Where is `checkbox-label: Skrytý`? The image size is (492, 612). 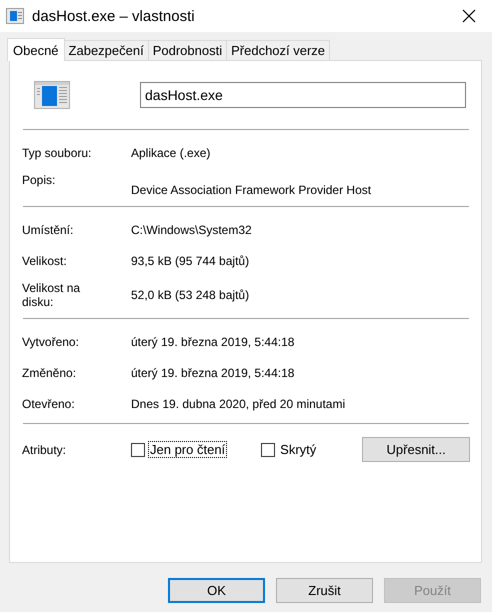
checkbox-label: Skrytý is located at coordinates (298, 449).